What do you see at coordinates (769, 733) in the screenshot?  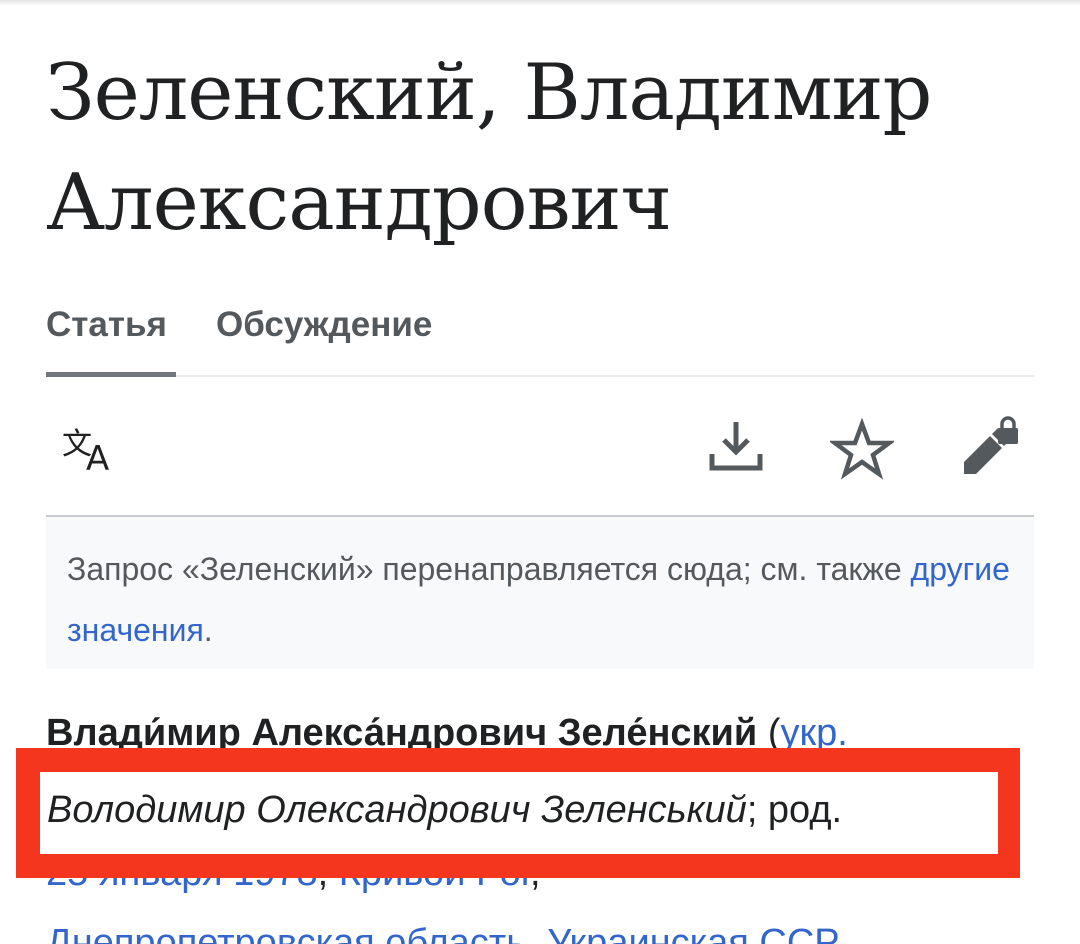 I see `paren-open: (` at bounding box center [769, 733].